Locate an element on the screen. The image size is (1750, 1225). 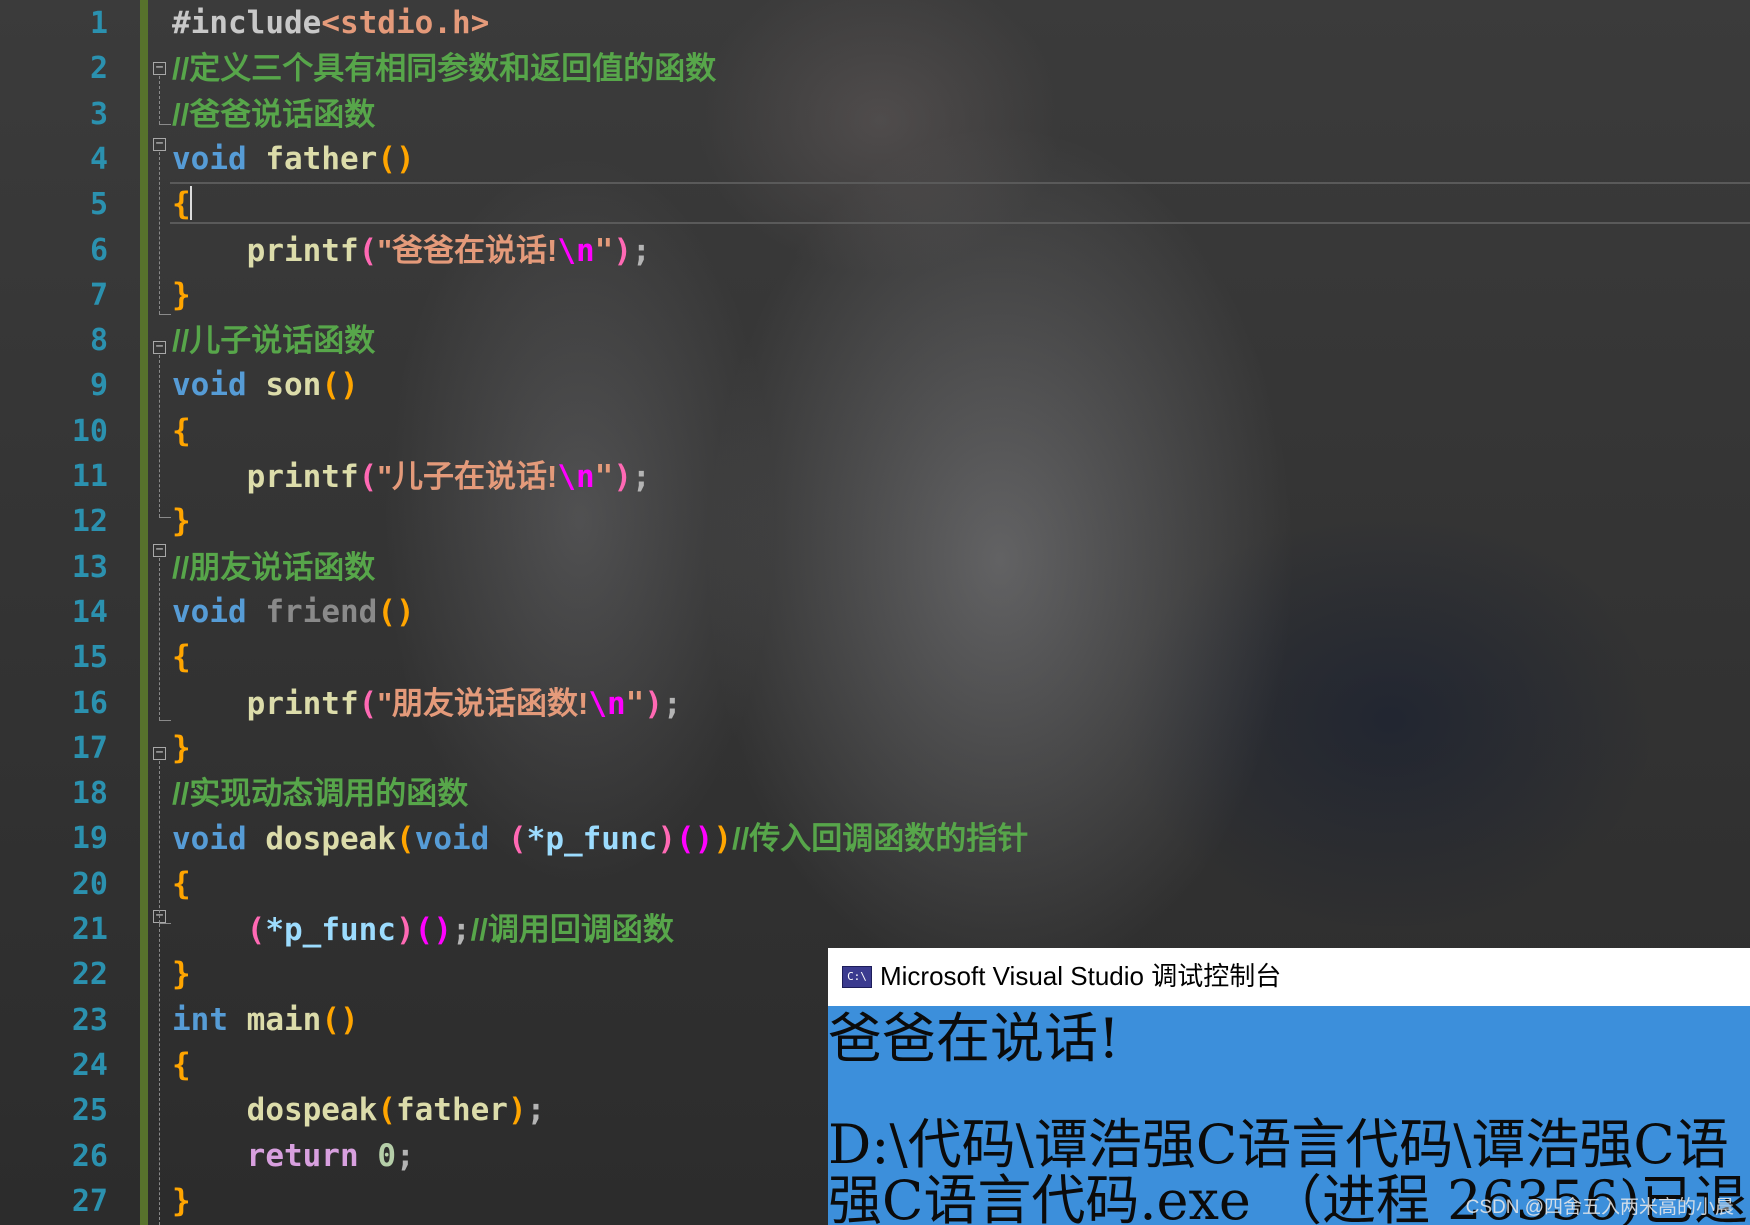
collapse-toggle-comment: − is located at coordinates (159, 68).